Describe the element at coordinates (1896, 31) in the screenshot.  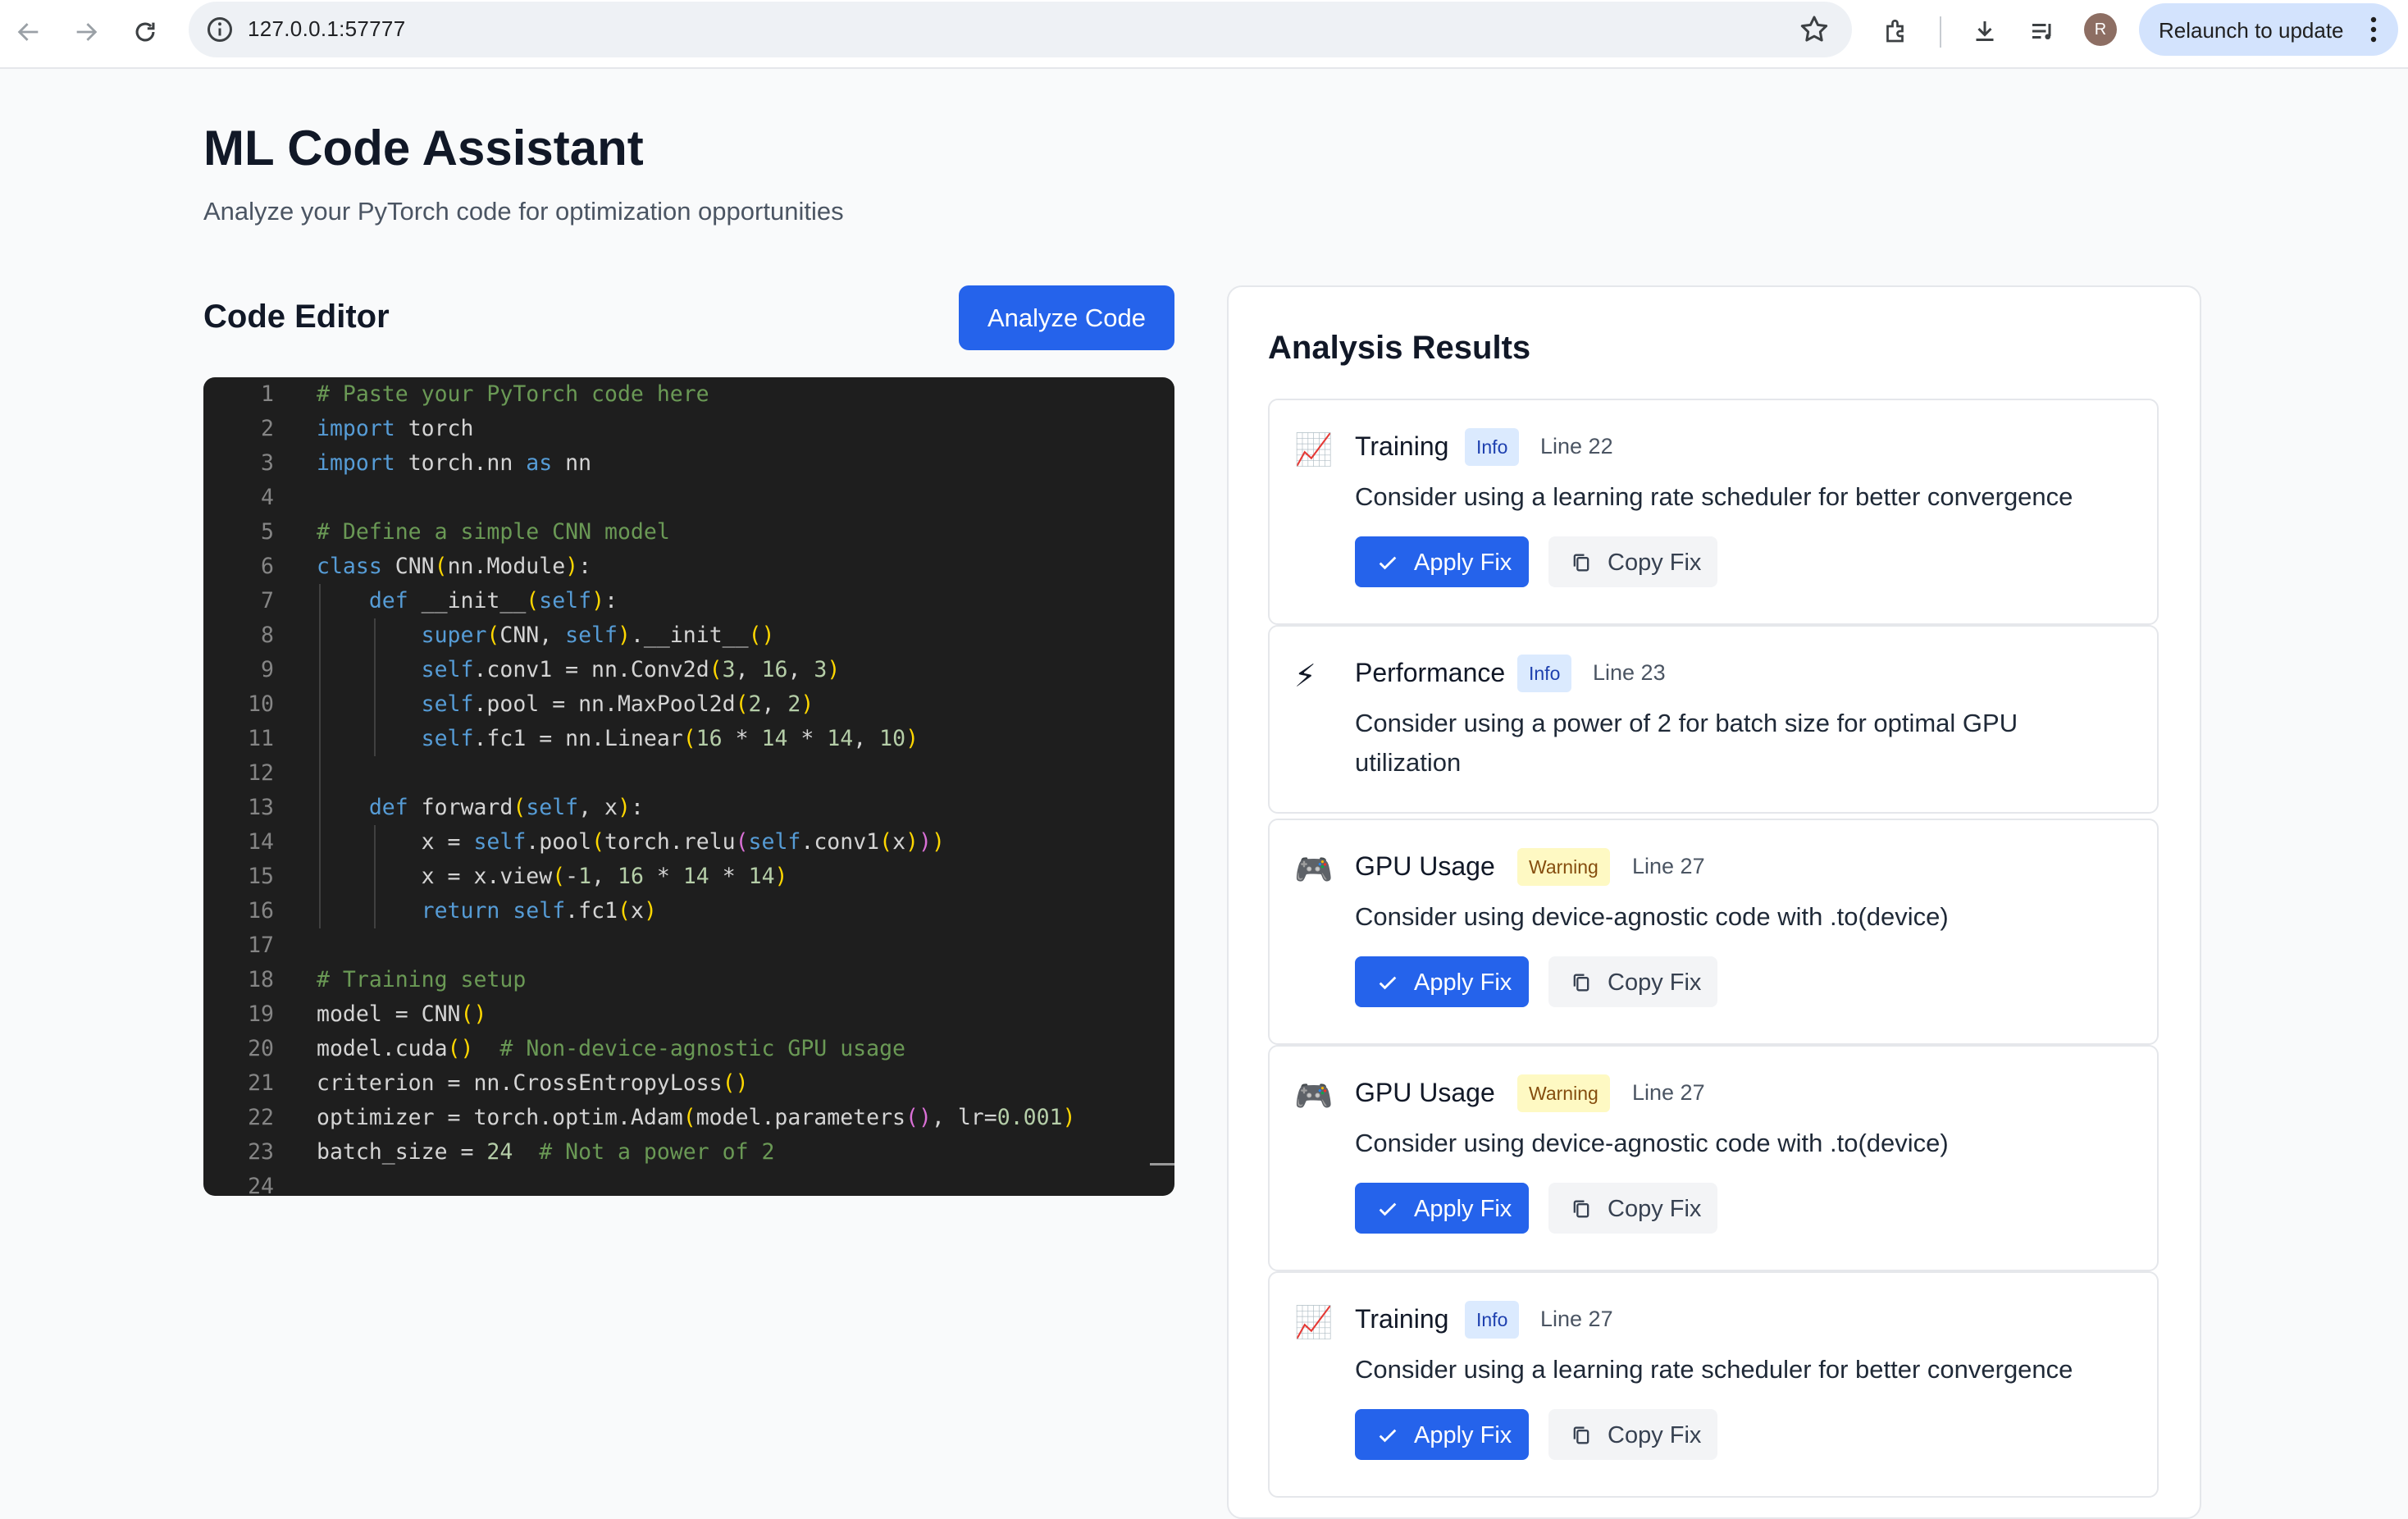
I see `extensions-icon` at that location.